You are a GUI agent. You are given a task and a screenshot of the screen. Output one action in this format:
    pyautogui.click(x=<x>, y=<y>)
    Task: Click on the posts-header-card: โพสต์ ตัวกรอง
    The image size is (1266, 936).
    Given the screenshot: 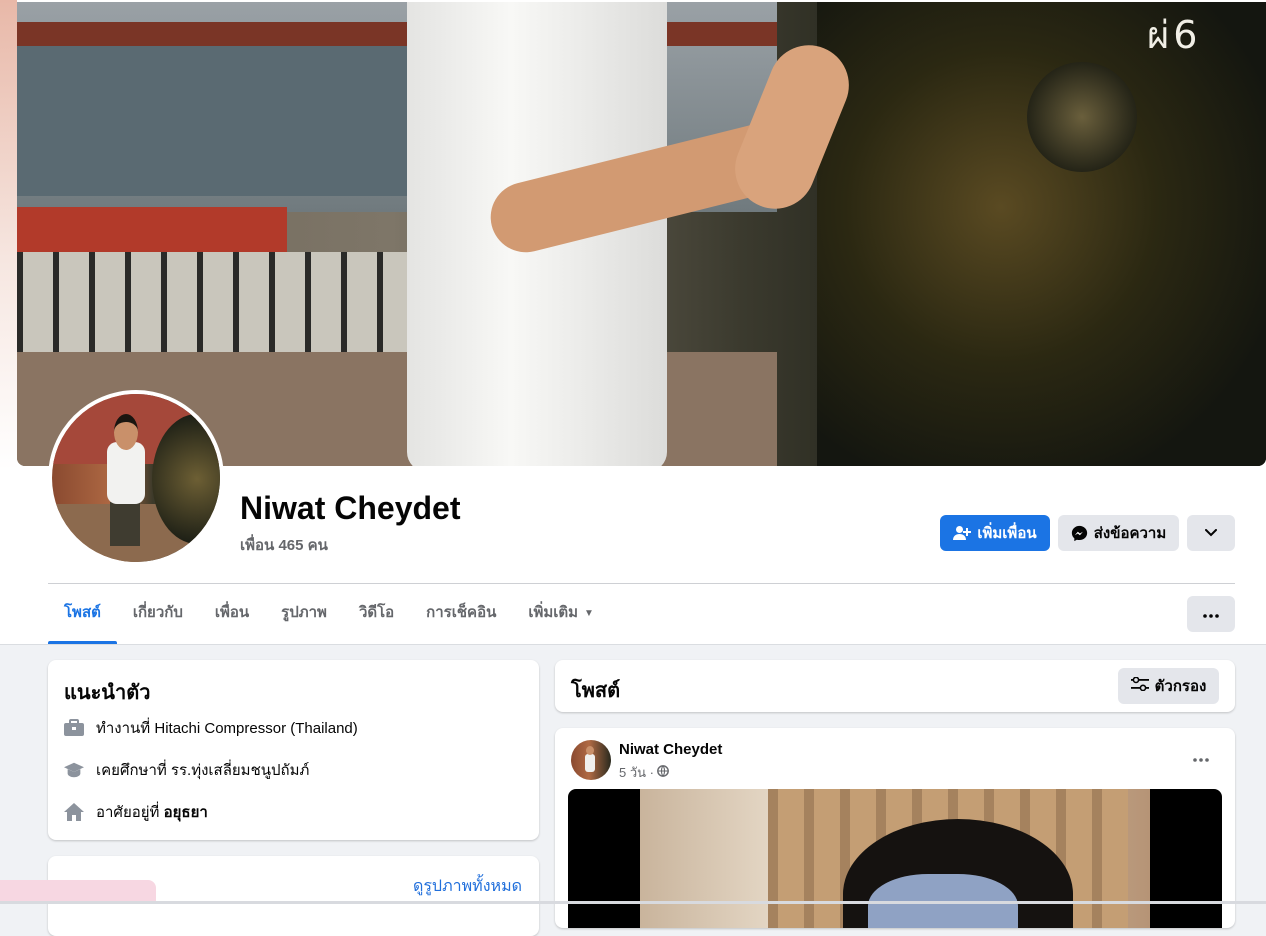 What is the action you would take?
    pyautogui.click(x=895, y=686)
    